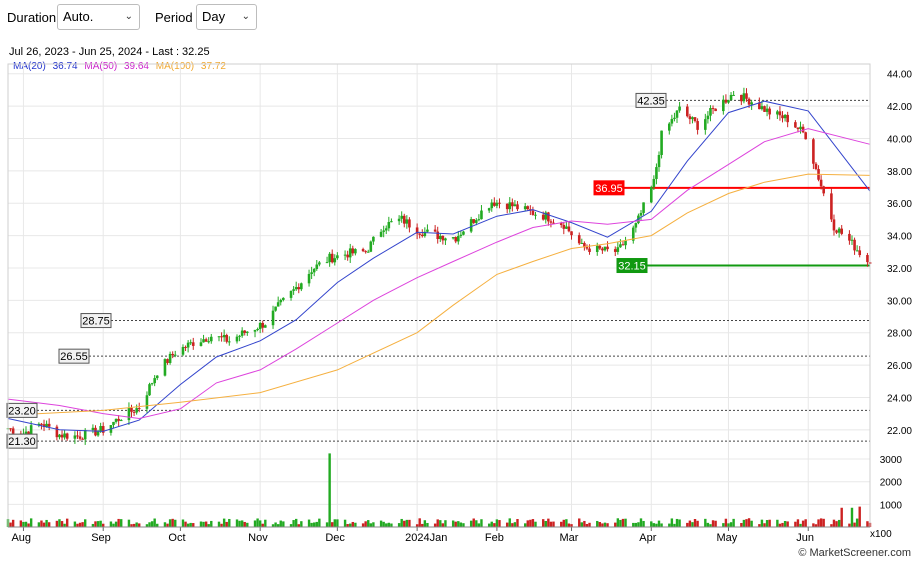 This screenshot has width=920, height=570. What do you see at coordinates (609, 189) in the screenshot?
I see `level-label: 36.95` at bounding box center [609, 189].